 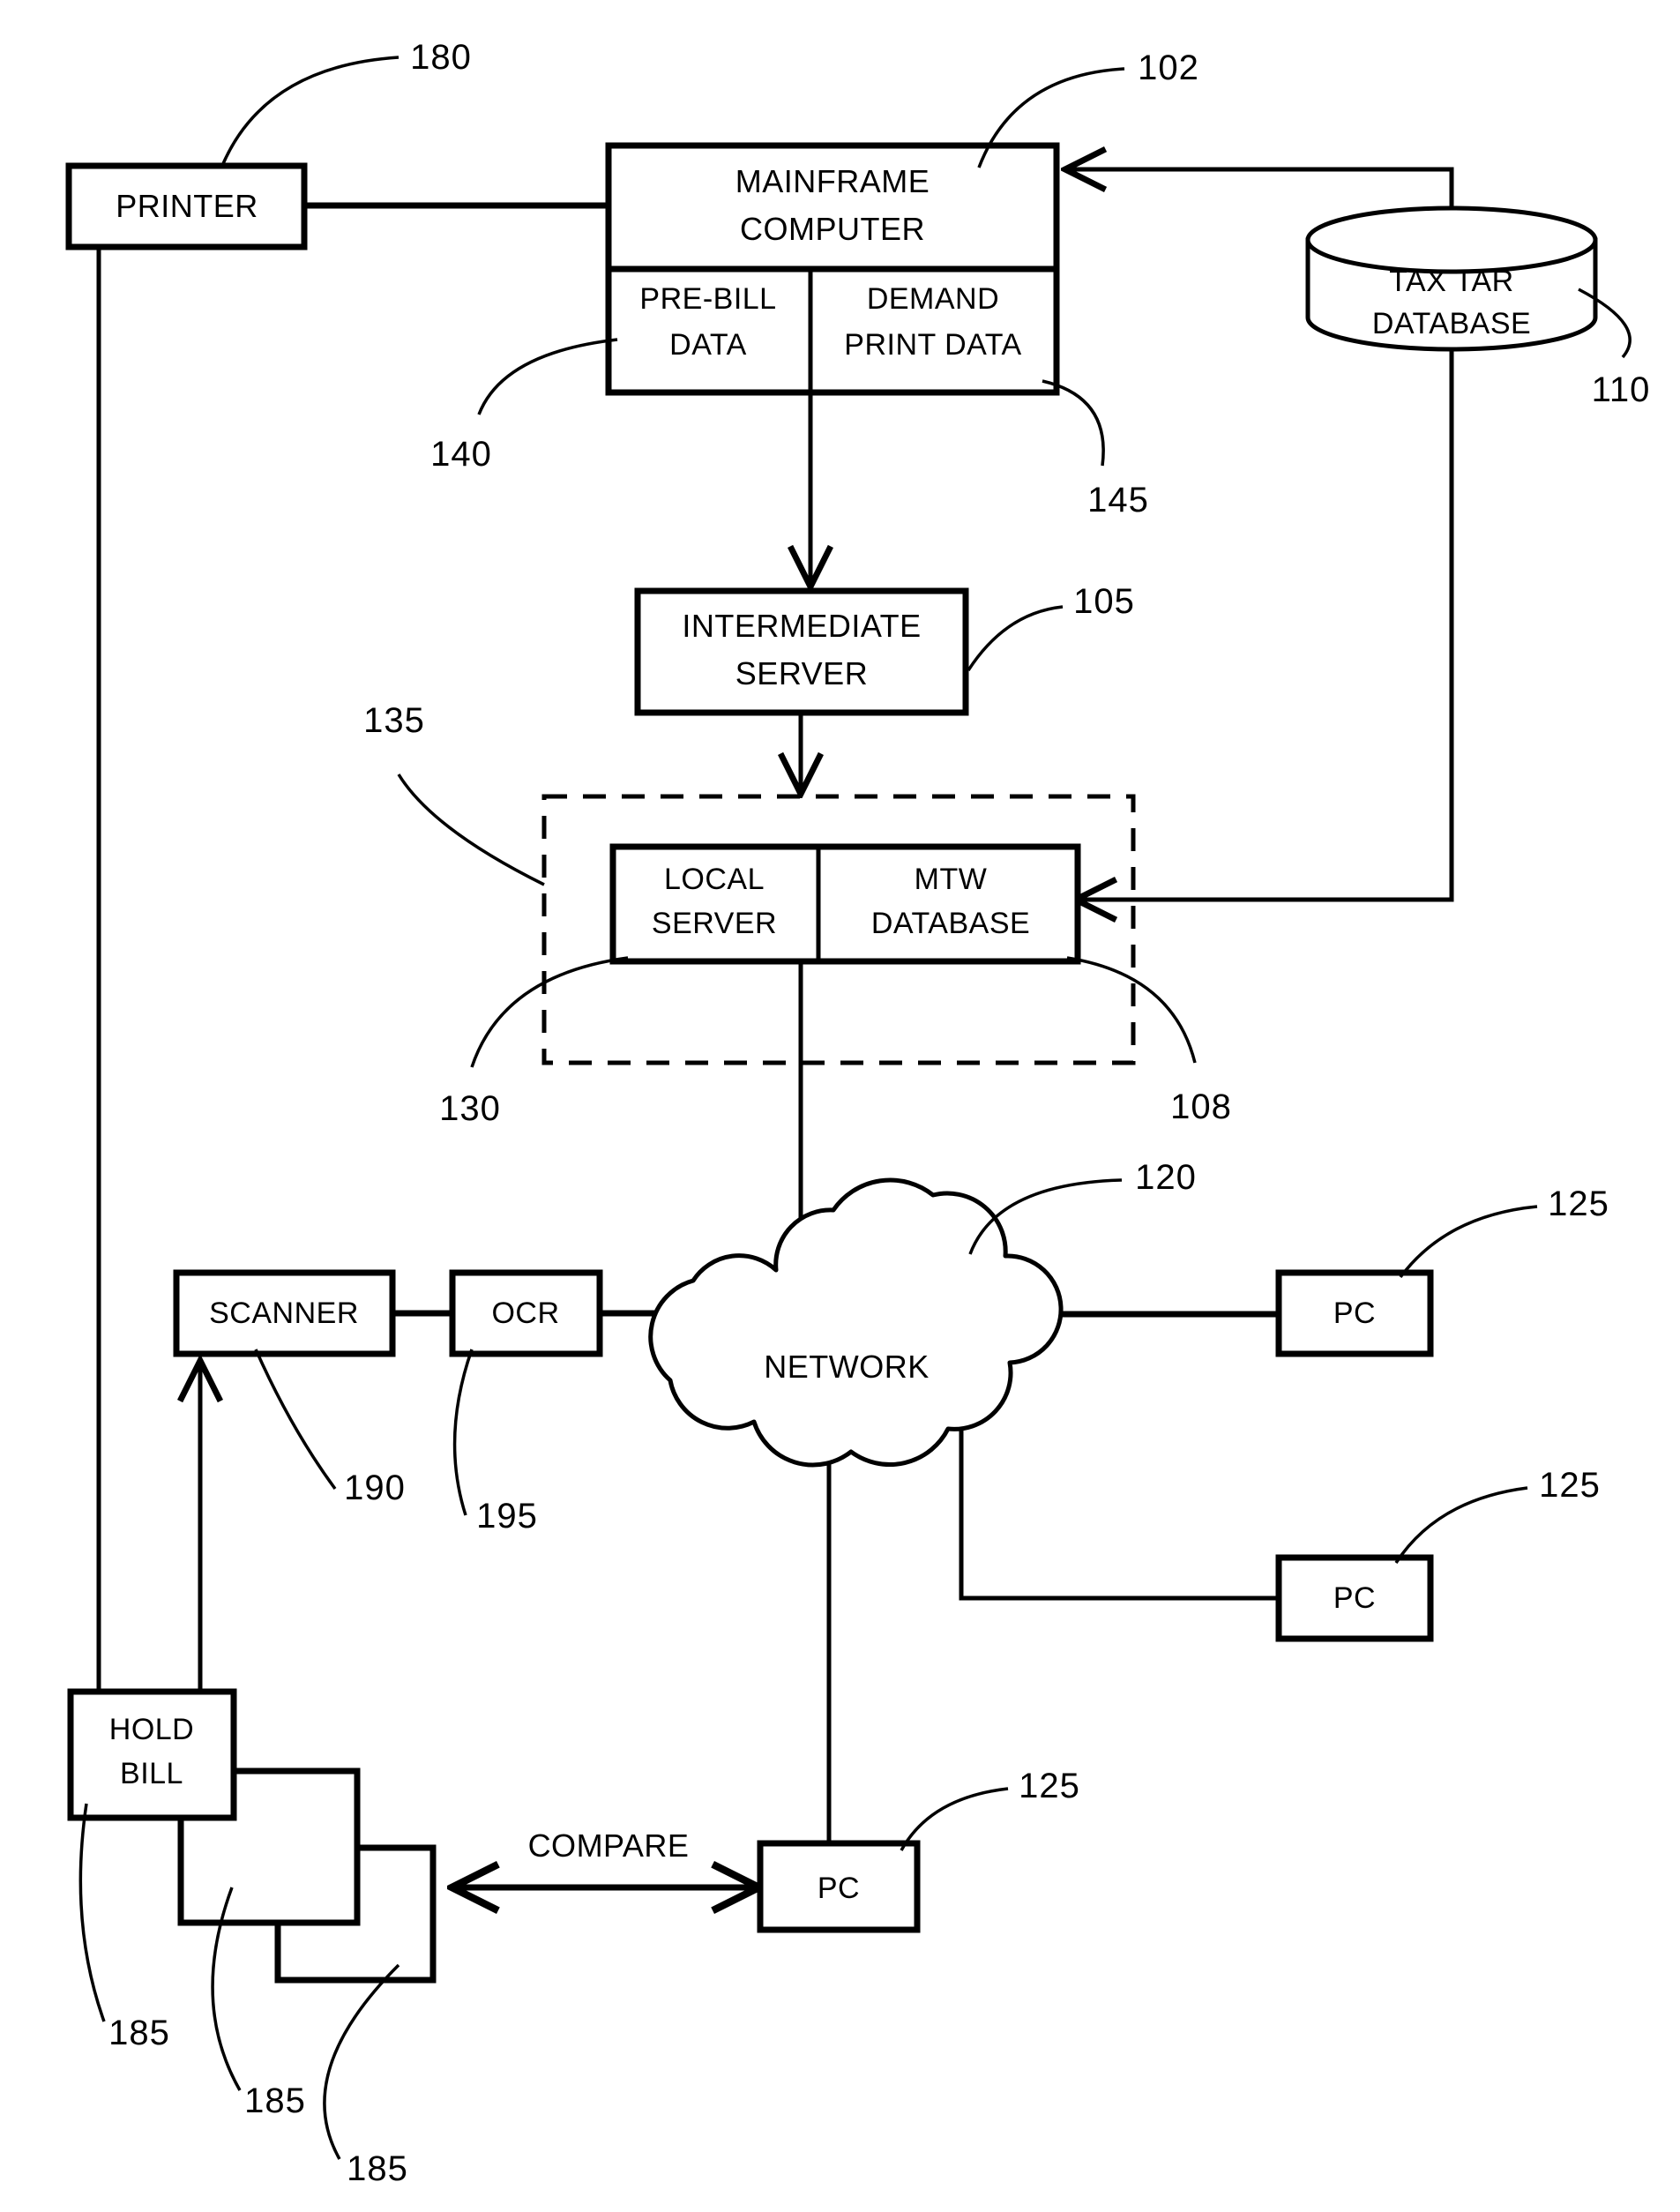 I want to click on ref-leader-125-middle: 125, so click(x=1497, y=1515).